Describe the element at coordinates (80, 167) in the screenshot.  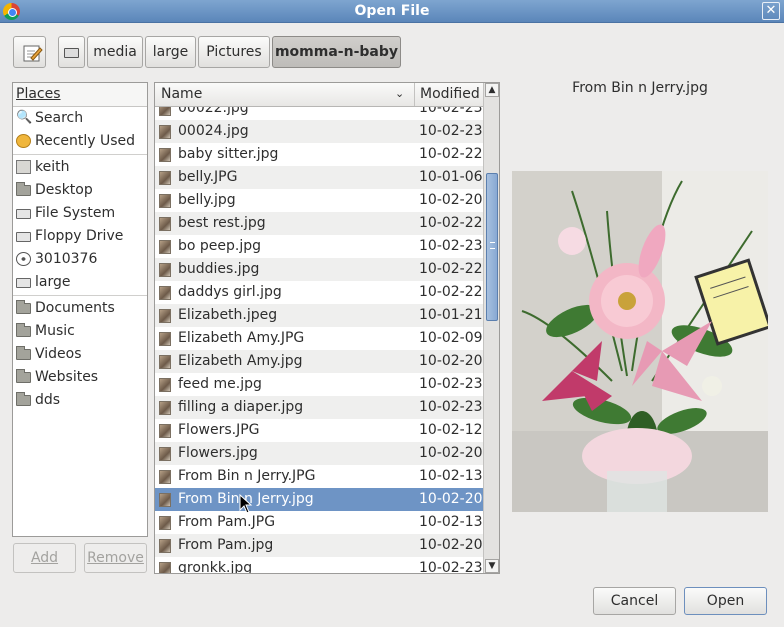
I see `place-item: keith` at that location.